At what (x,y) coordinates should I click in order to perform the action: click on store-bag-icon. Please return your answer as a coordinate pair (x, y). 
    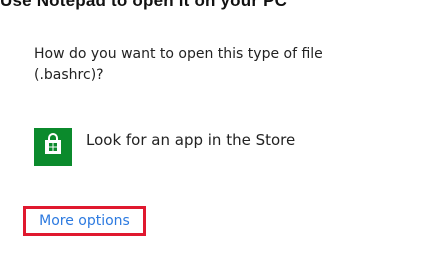
    Looking at the image, I should click on (53, 147).